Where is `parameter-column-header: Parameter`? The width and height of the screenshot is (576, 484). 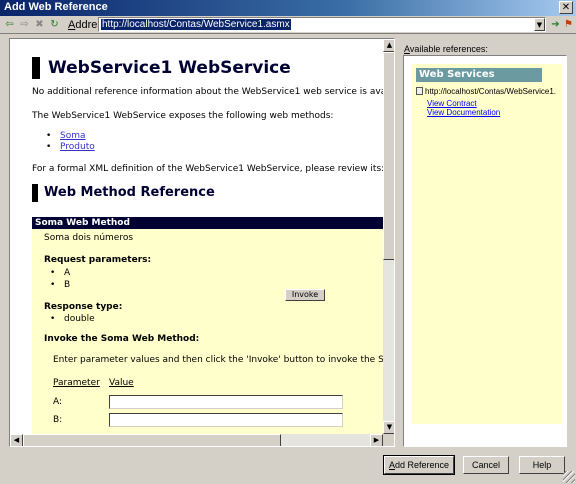 parameter-column-header: Parameter is located at coordinates (76, 383).